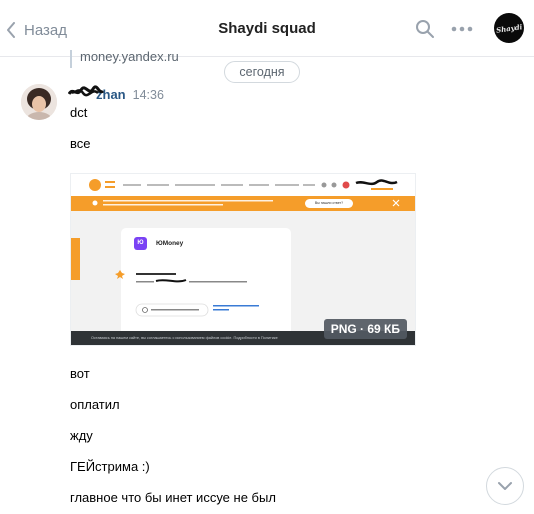 The image size is (534, 514). Describe the element at coordinates (462, 29) in the screenshot. I see `more-icon` at that location.